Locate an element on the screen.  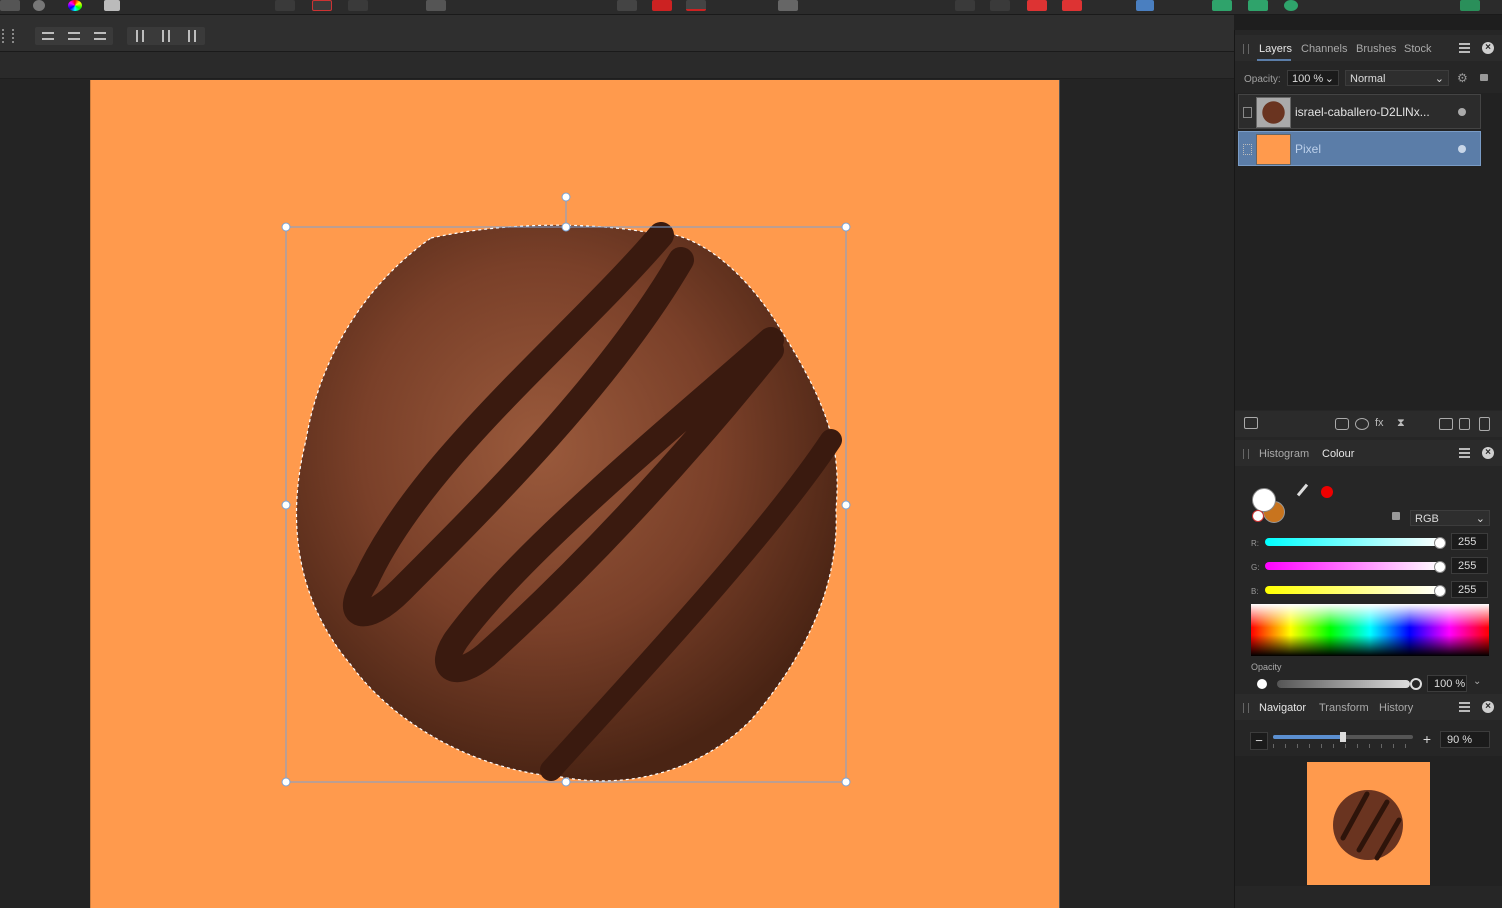
mask-layer-icon is located at coordinates (1342, 424).